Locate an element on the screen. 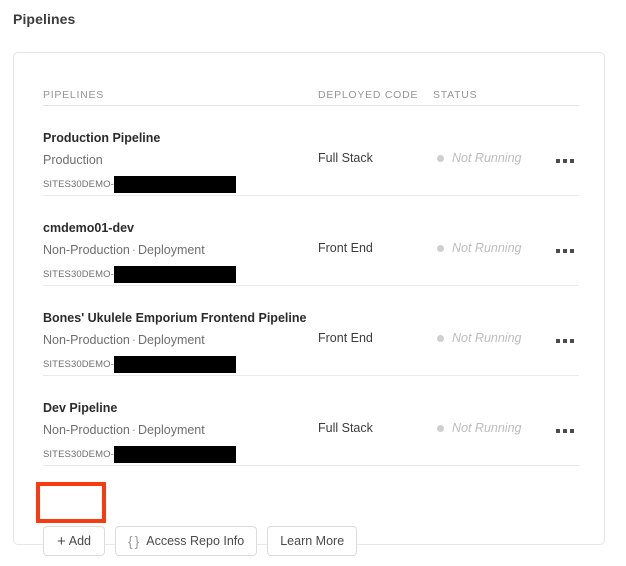 This screenshot has width=626, height=566. column-header-deployed-code: DEPLOYED CODE is located at coordinates (368, 95).